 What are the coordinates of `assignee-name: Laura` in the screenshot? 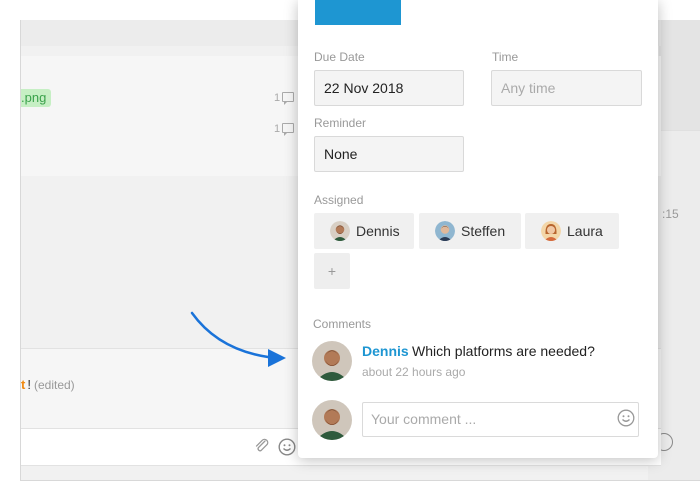 It's located at (585, 231).